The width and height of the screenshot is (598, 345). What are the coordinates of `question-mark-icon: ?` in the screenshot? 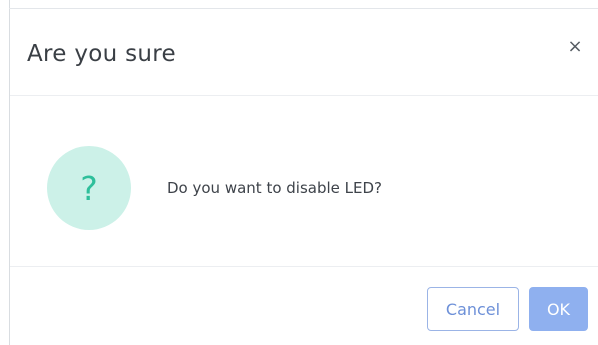 It's located at (89, 188).